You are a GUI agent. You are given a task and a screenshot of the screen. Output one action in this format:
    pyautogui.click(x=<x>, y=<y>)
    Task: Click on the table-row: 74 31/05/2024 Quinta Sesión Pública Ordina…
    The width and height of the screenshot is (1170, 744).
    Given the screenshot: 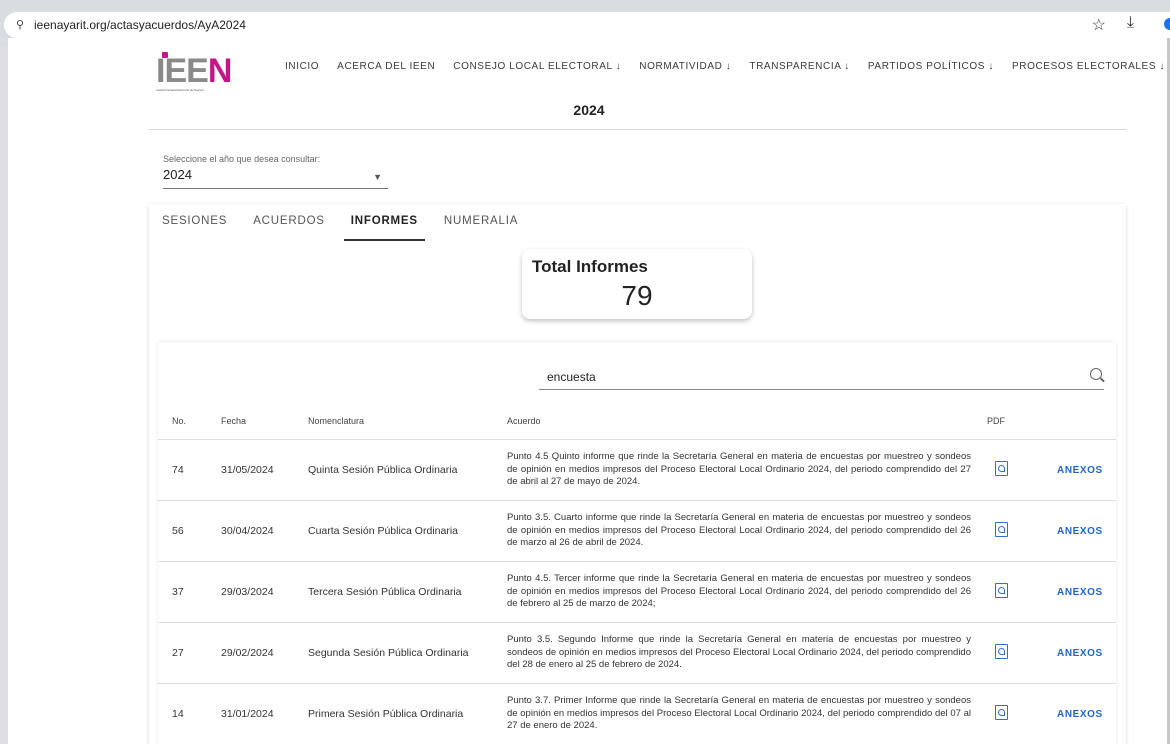 What is the action you would take?
    pyautogui.click(x=637, y=470)
    